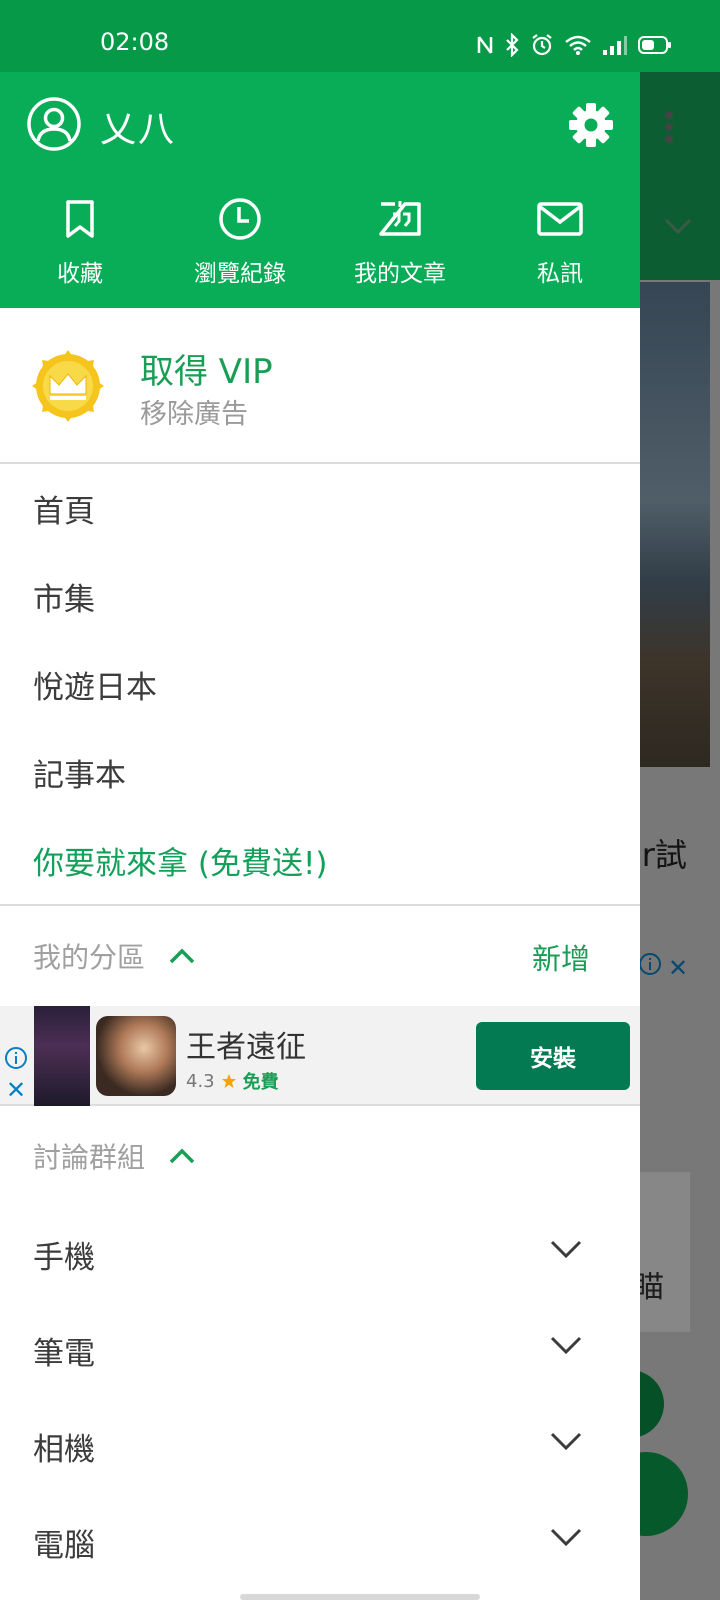 This screenshot has width=720, height=1600. What do you see at coordinates (240, 274) in the screenshot?
I see `shortcut-label: 瀏覽紀錄` at bounding box center [240, 274].